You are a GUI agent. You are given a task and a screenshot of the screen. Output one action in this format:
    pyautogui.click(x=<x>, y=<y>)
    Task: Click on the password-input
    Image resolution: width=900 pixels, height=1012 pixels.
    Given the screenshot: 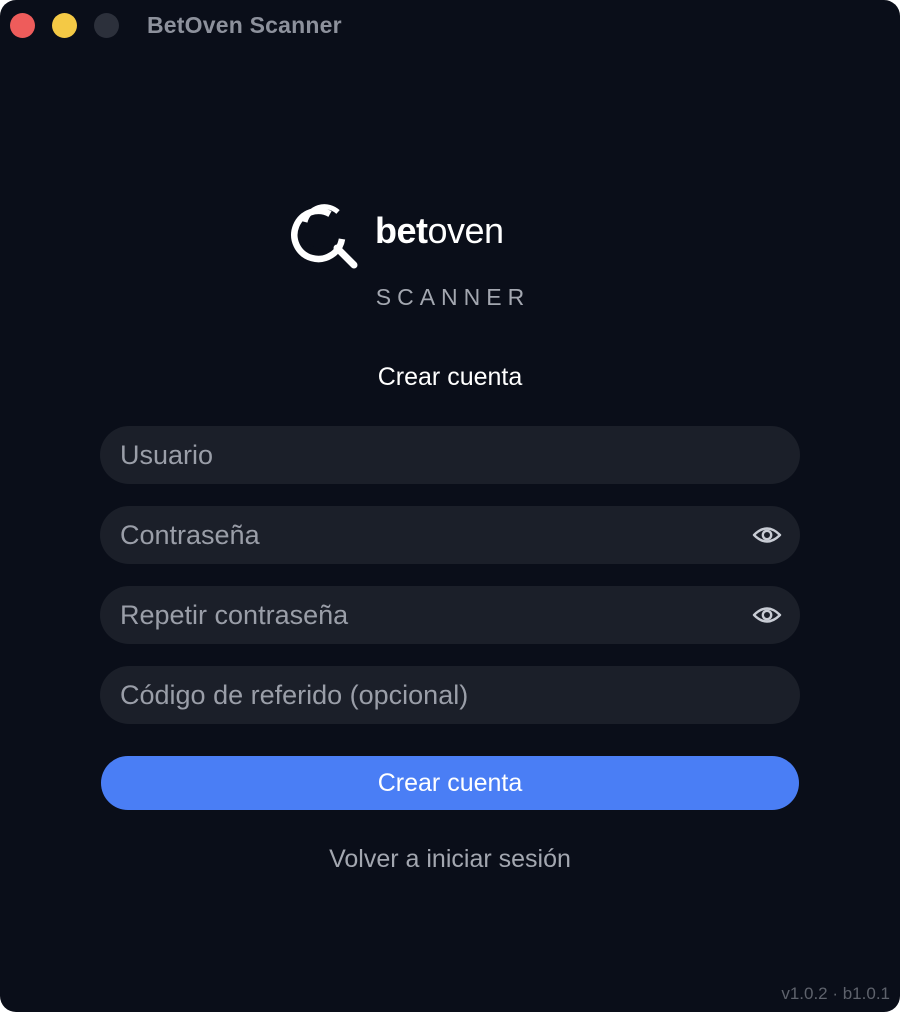 What is the action you would take?
    pyautogui.click(x=430, y=535)
    